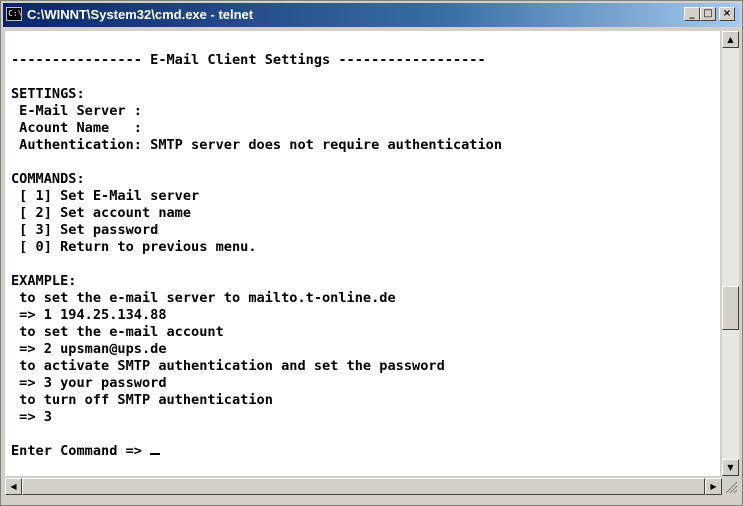 The width and height of the screenshot is (743, 506). Describe the element at coordinates (146, 400) in the screenshot. I see `console-line: to turn off SMTP authentication` at that location.